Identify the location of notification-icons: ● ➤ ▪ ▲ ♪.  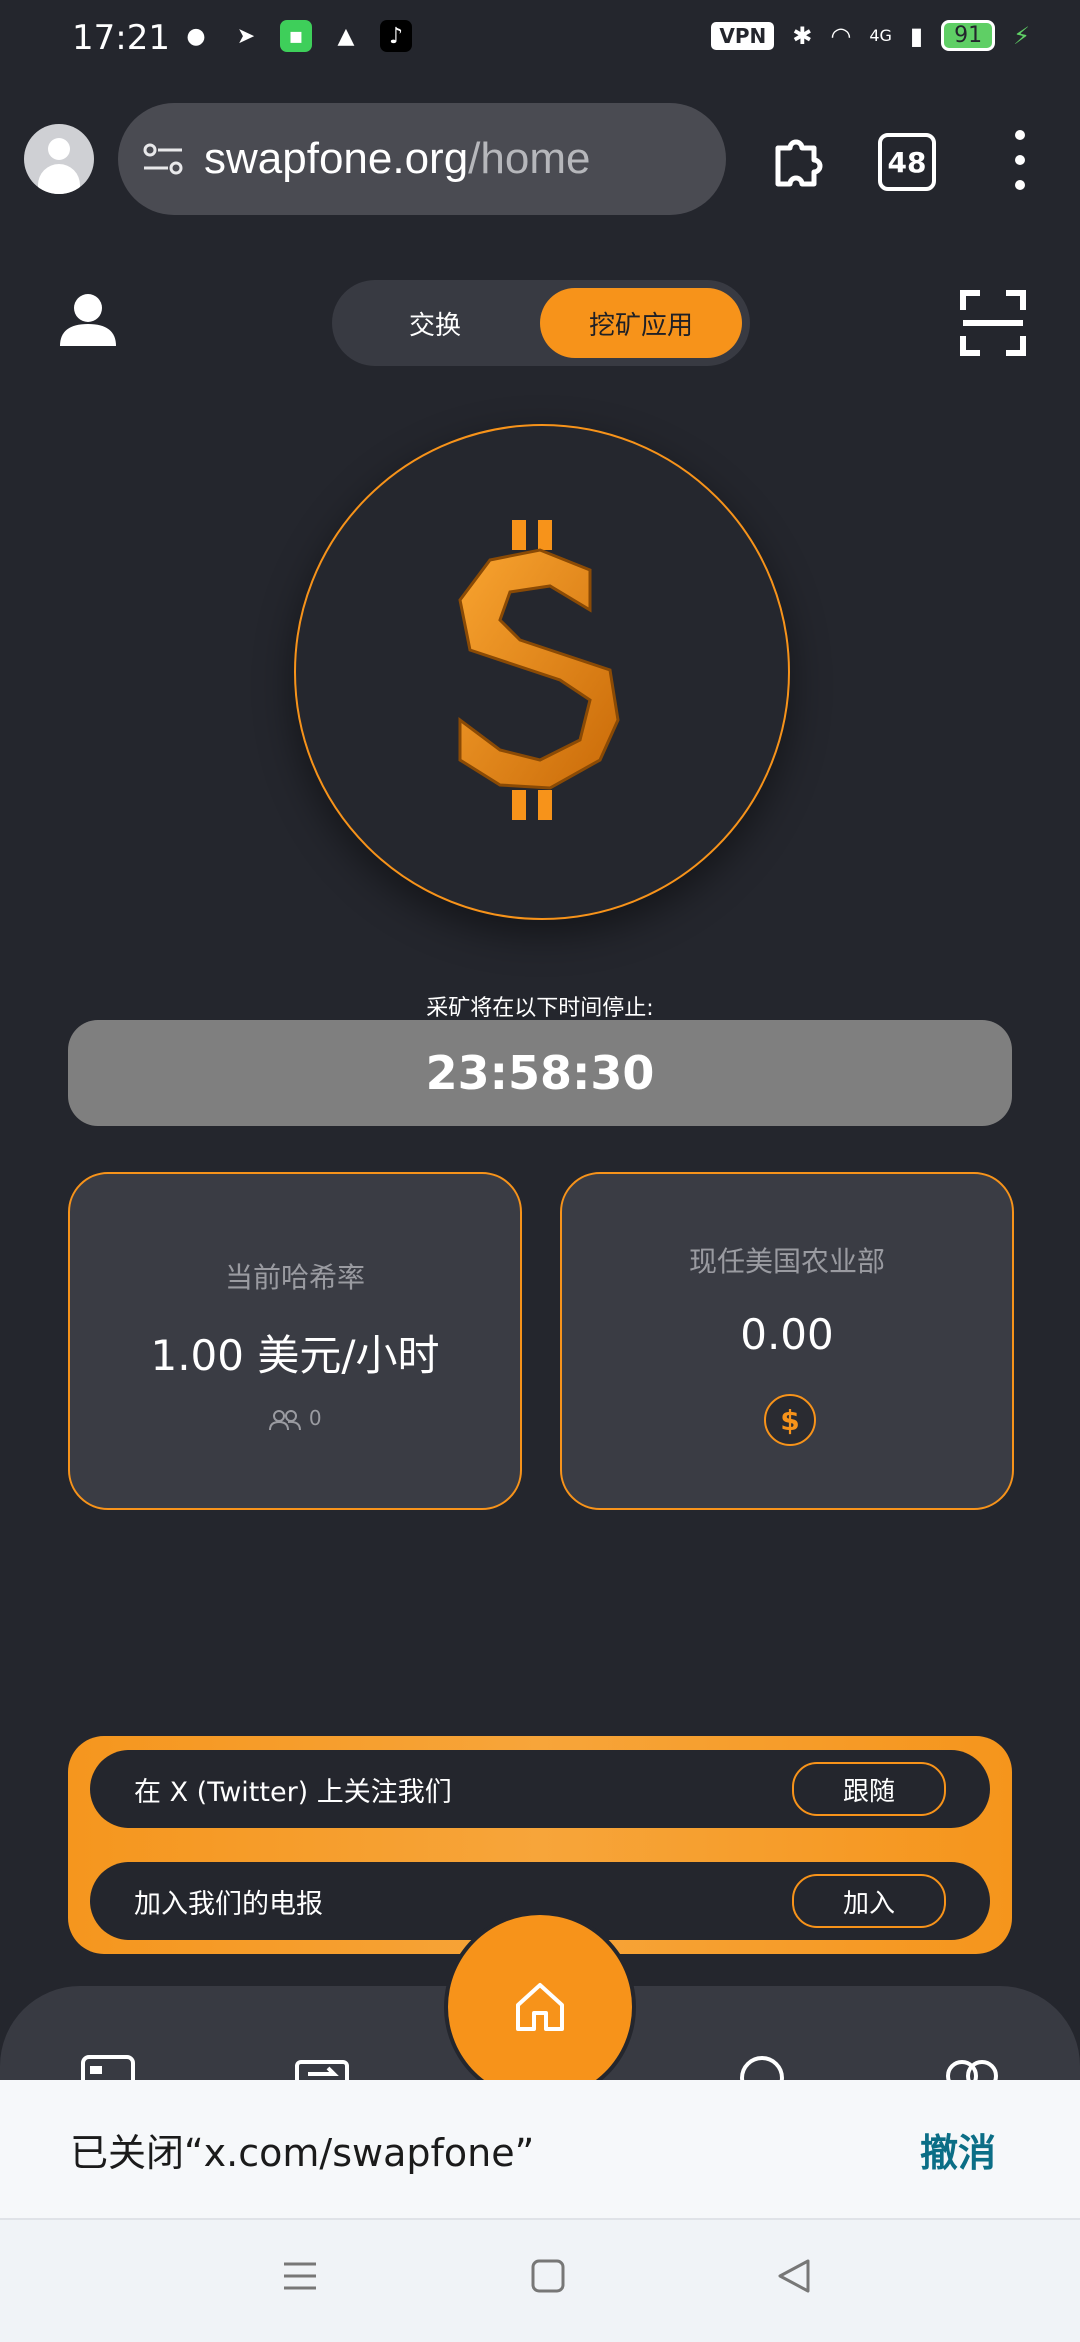
(296, 36).